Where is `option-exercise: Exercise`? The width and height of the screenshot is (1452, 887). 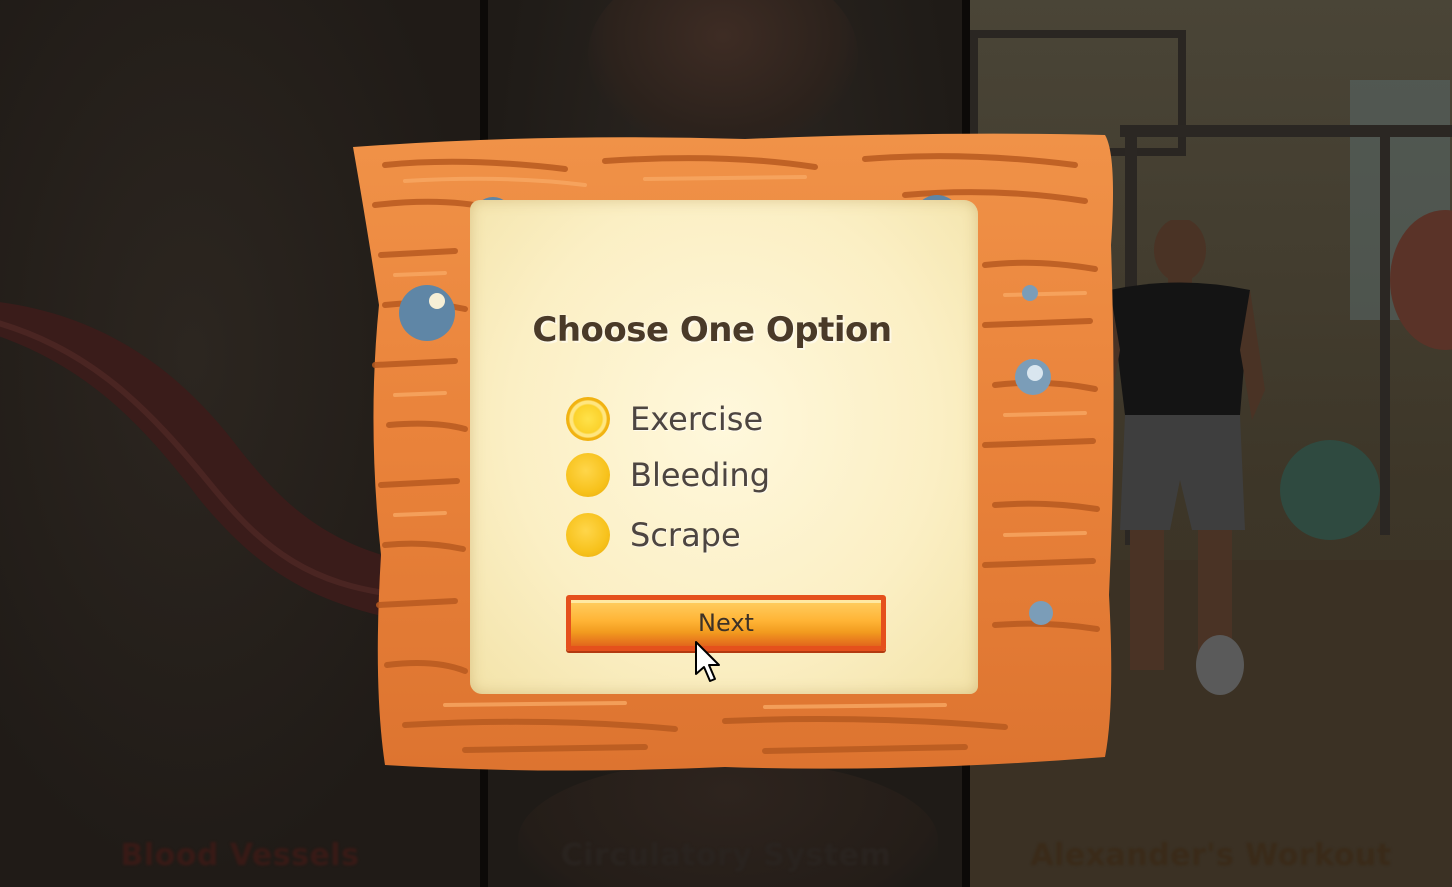 option-exercise: Exercise is located at coordinates (664, 419).